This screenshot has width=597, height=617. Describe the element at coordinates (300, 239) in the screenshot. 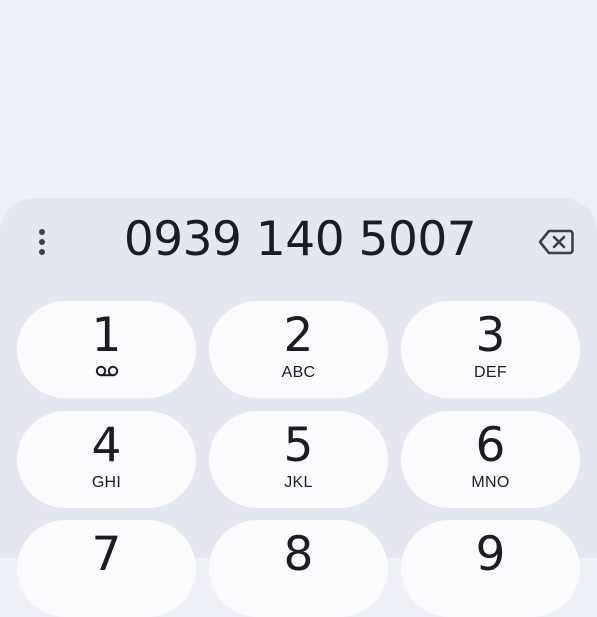

I see `dialed-number: 0939 140 5007` at that location.